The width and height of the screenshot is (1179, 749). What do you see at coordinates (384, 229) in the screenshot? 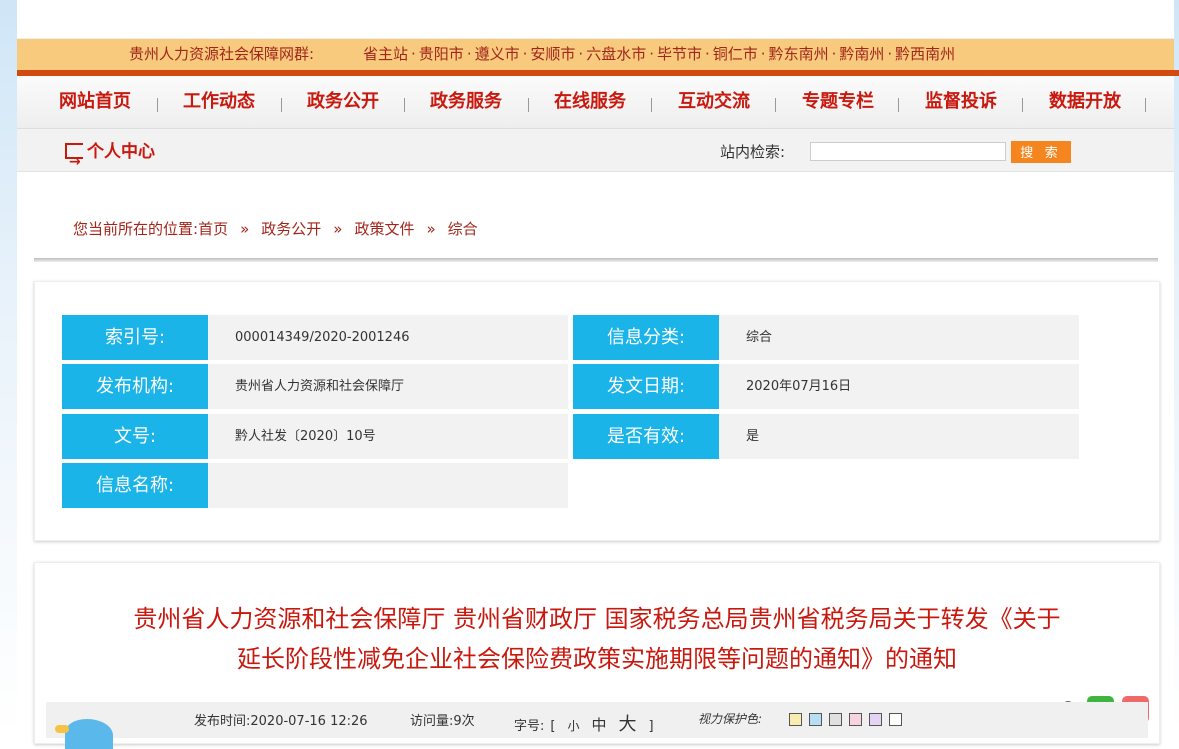
I see `breadcrumb-policy-docs: 政策文件` at bounding box center [384, 229].